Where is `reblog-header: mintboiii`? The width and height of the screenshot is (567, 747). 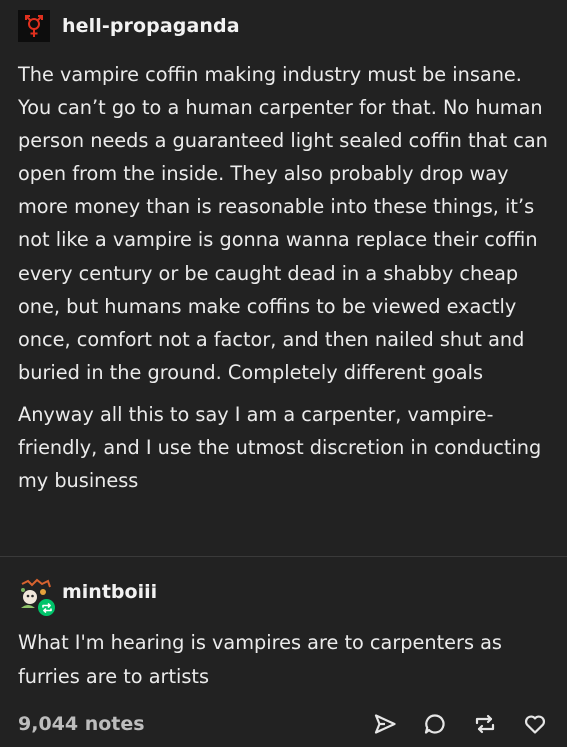
reblog-header: mintboiii is located at coordinates (87, 598).